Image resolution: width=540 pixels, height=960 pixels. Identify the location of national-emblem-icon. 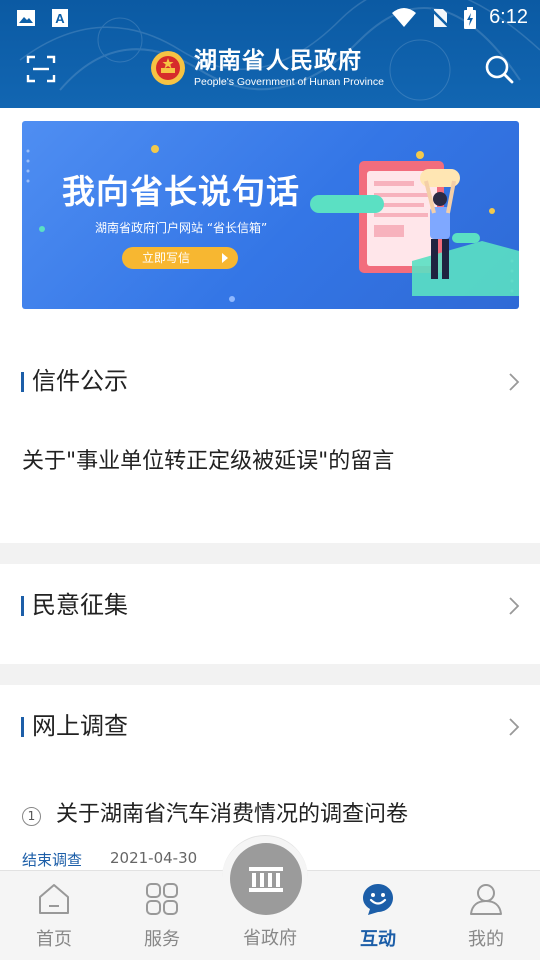
(168, 67).